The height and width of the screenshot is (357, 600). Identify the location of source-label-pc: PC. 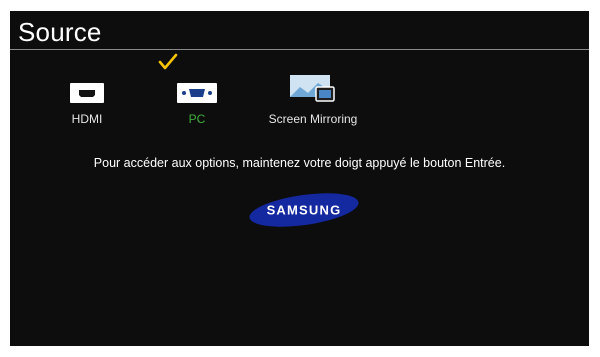
(197, 119).